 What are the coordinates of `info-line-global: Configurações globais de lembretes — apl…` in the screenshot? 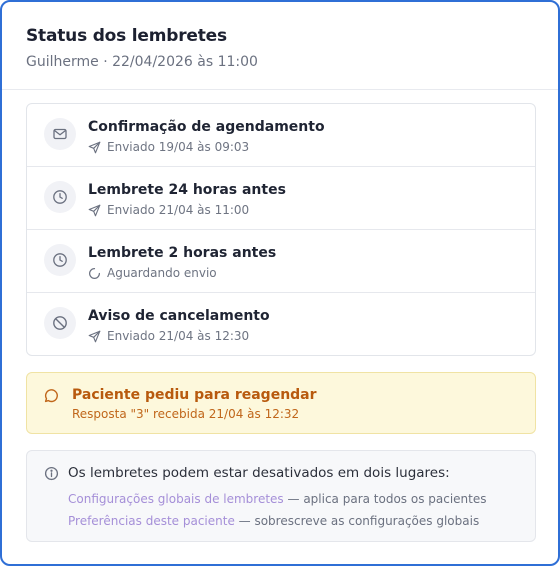 It's located at (277, 499).